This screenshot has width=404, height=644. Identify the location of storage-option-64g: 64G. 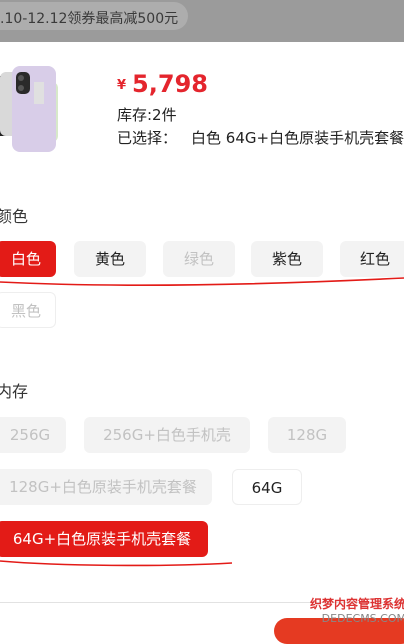
(267, 487).